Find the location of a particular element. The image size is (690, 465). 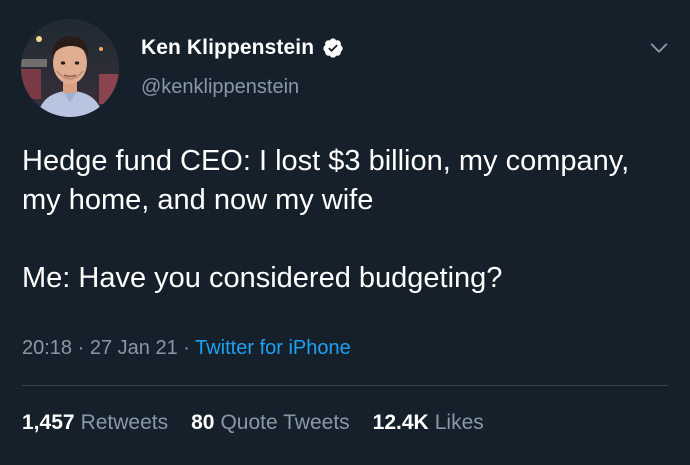

tweet-metadata: 20:18 · 27 Jan 21 · Twitter for iPhone is located at coordinates (186, 348).